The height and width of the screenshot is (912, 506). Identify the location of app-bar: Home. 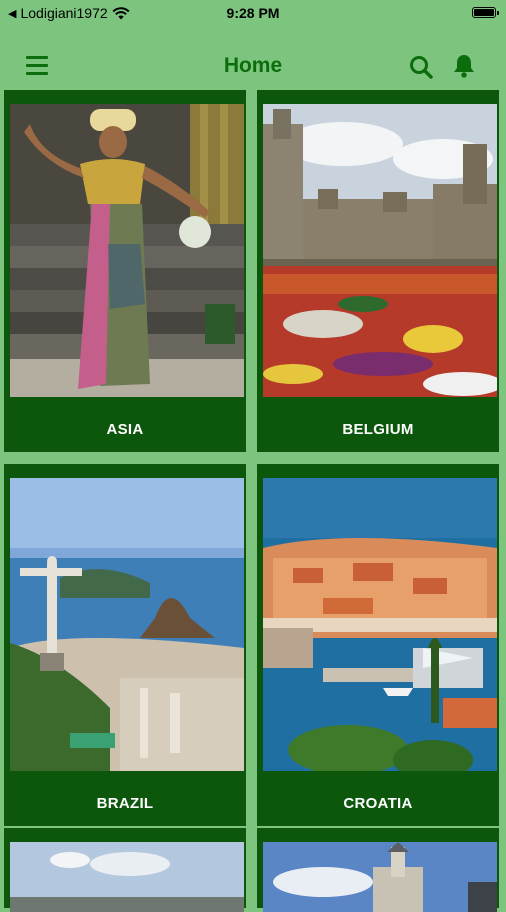
(253, 65).